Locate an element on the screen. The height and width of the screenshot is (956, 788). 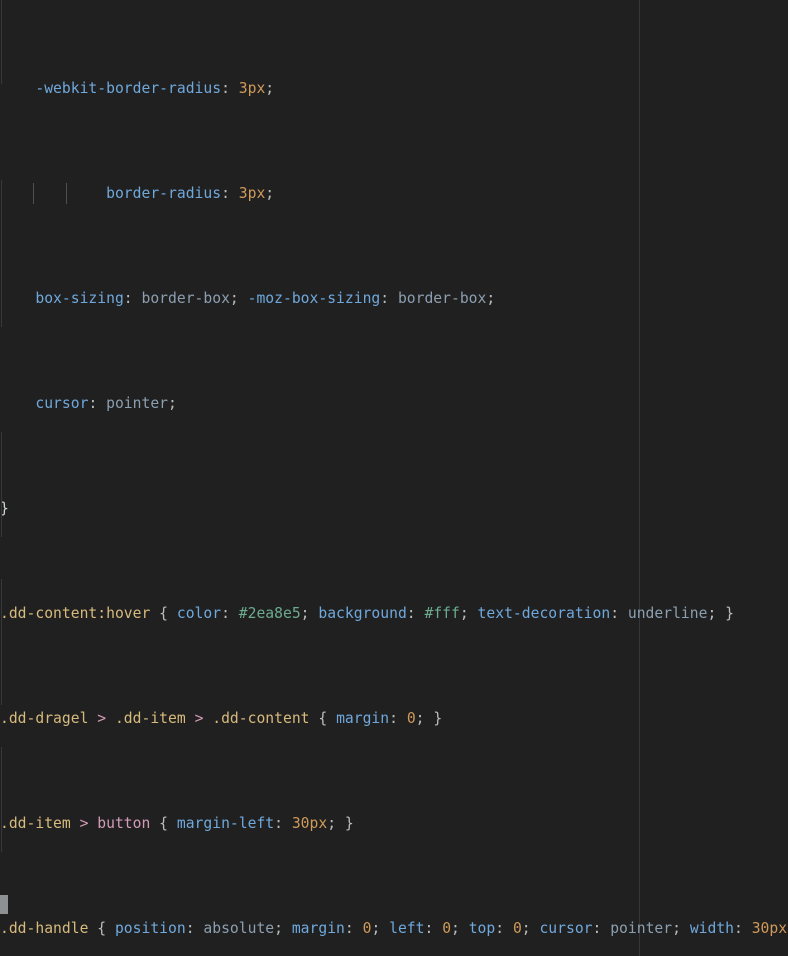
css-property: text-decoration is located at coordinates (544, 613).